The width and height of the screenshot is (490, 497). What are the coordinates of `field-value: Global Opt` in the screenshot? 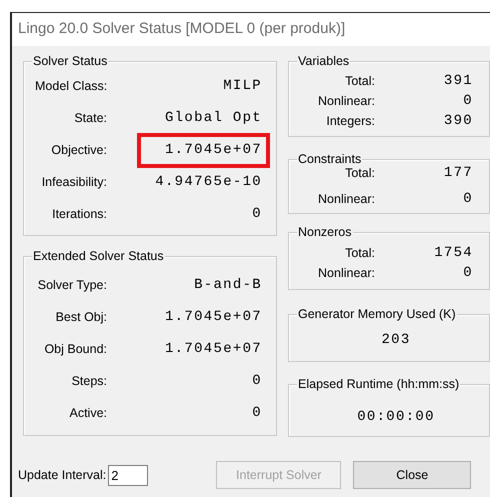 It's located at (213, 118).